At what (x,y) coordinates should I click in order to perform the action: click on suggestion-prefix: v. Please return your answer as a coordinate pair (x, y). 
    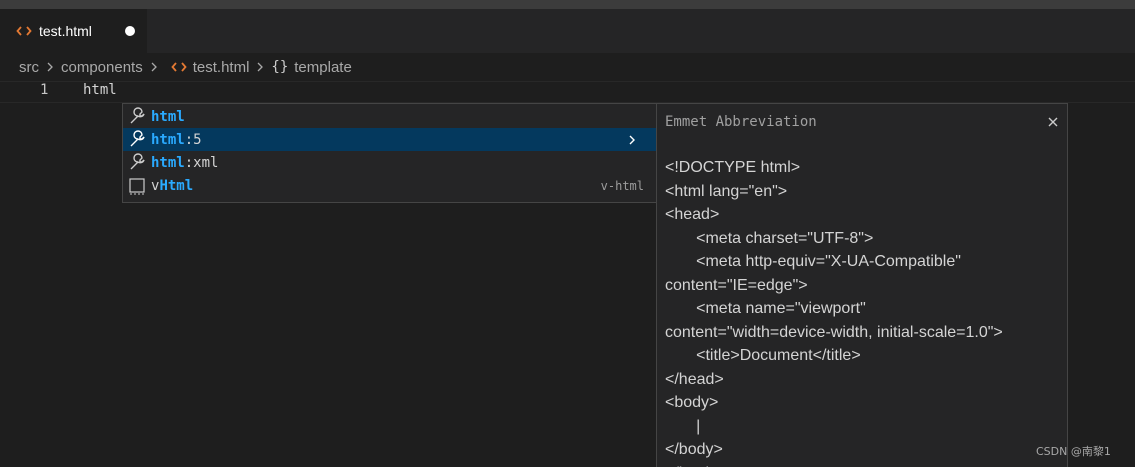
    Looking at the image, I should click on (155, 185).